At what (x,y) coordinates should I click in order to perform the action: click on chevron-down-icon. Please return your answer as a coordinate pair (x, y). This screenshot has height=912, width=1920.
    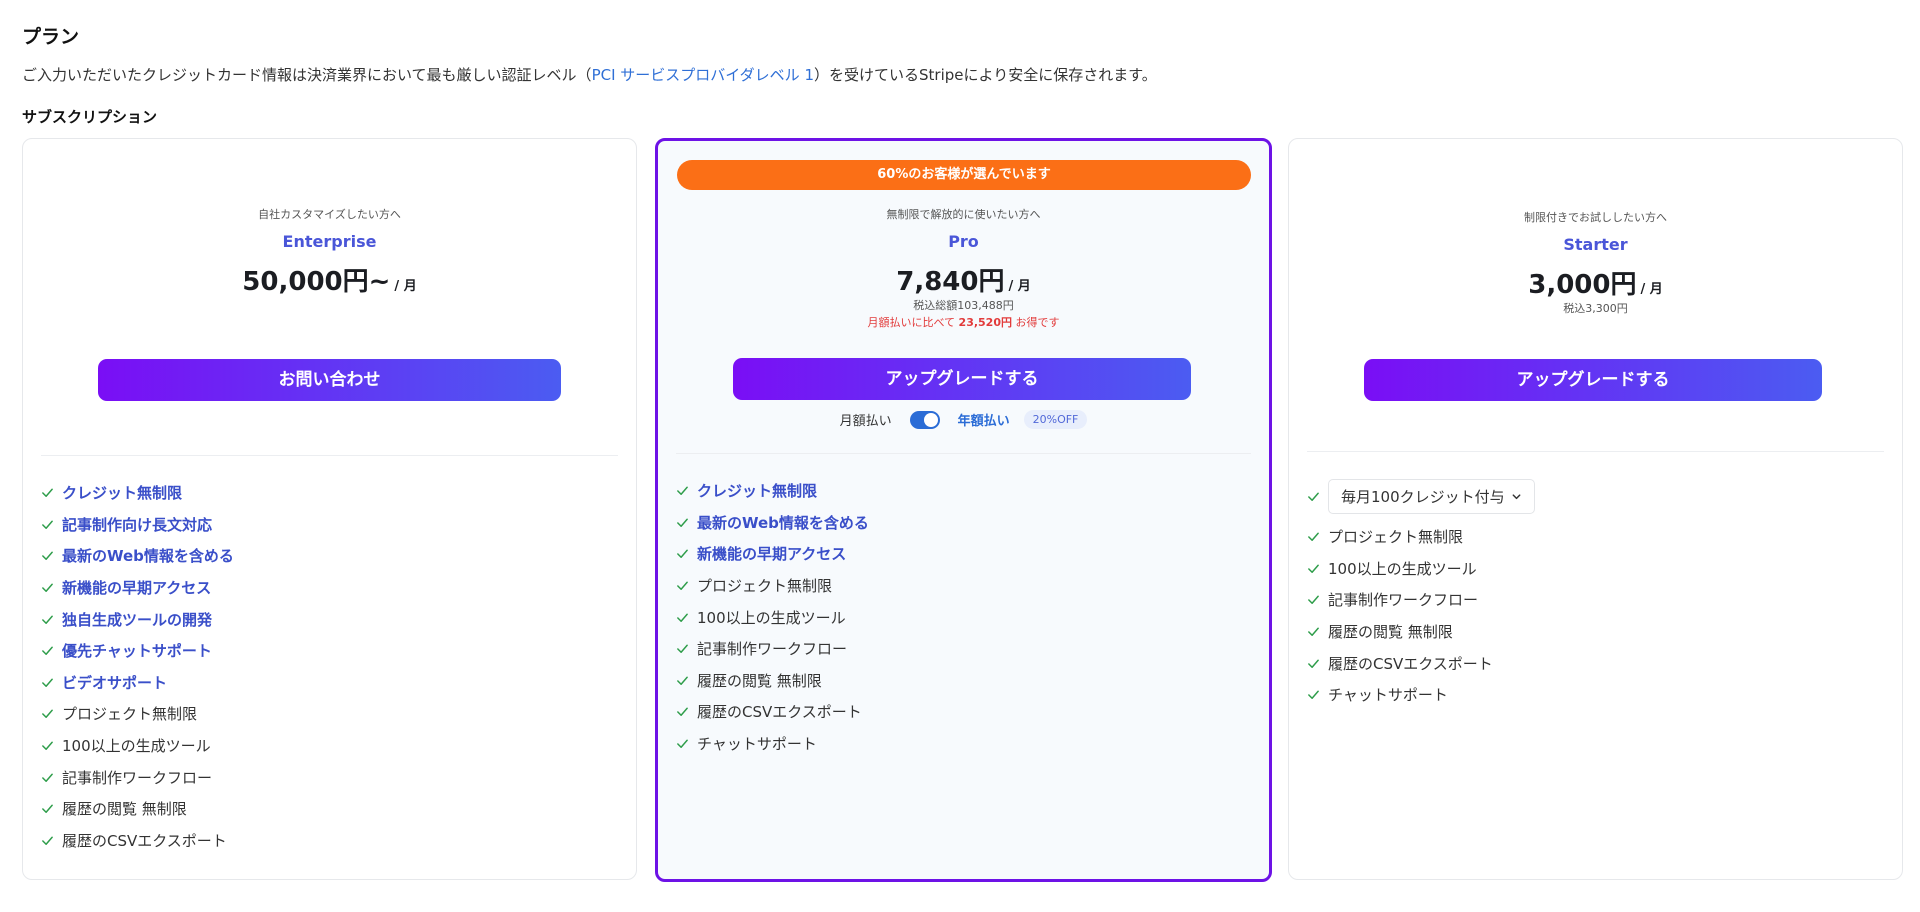
    Looking at the image, I should click on (1516, 497).